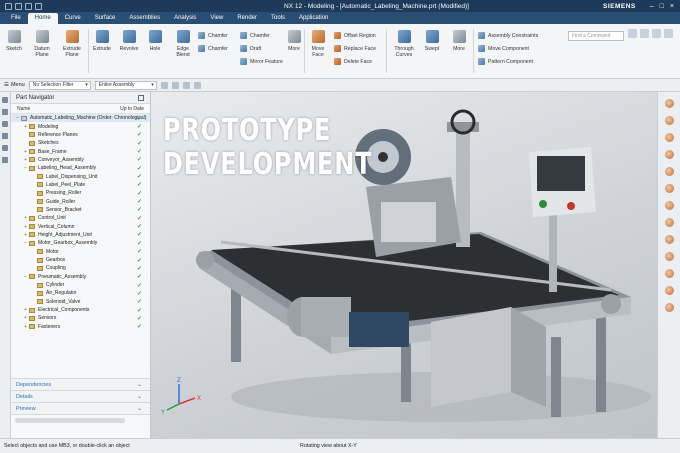 This screenshot has height=453, width=680. Describe the element at coordinates (80, 285) in the screenshot. I see `tree-row: Cylinder ✓` at that location.